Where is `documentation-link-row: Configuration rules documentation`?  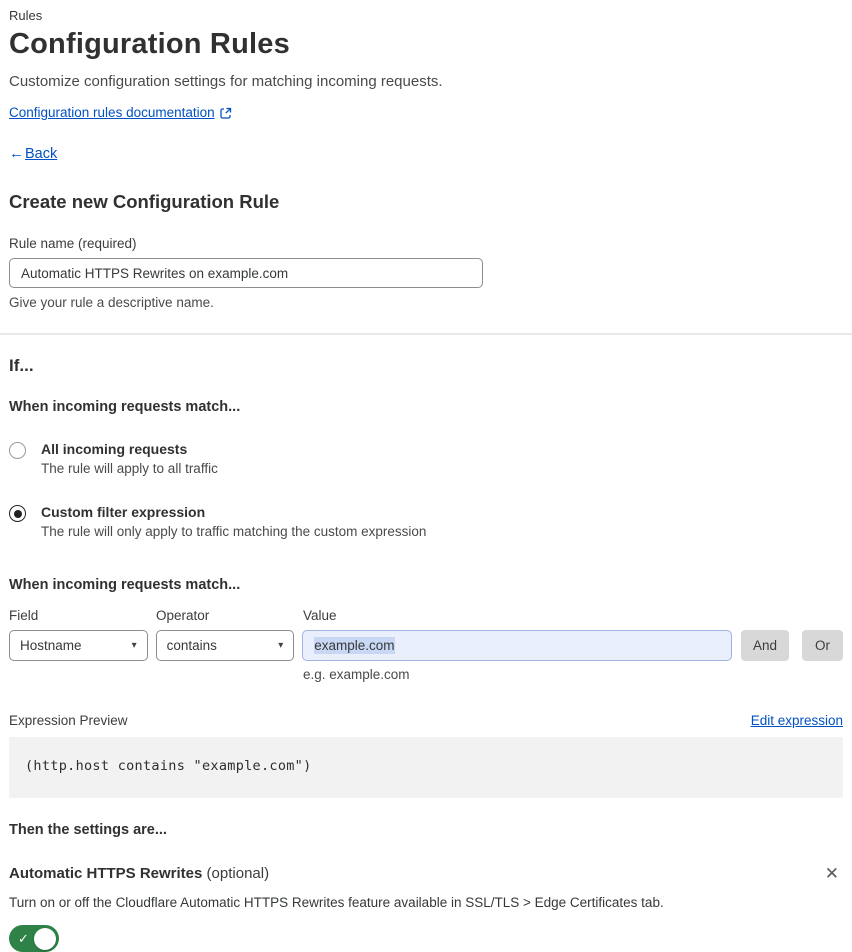
documentation-link-row: Configuration rules documentation is located at coordinates (426, 112).